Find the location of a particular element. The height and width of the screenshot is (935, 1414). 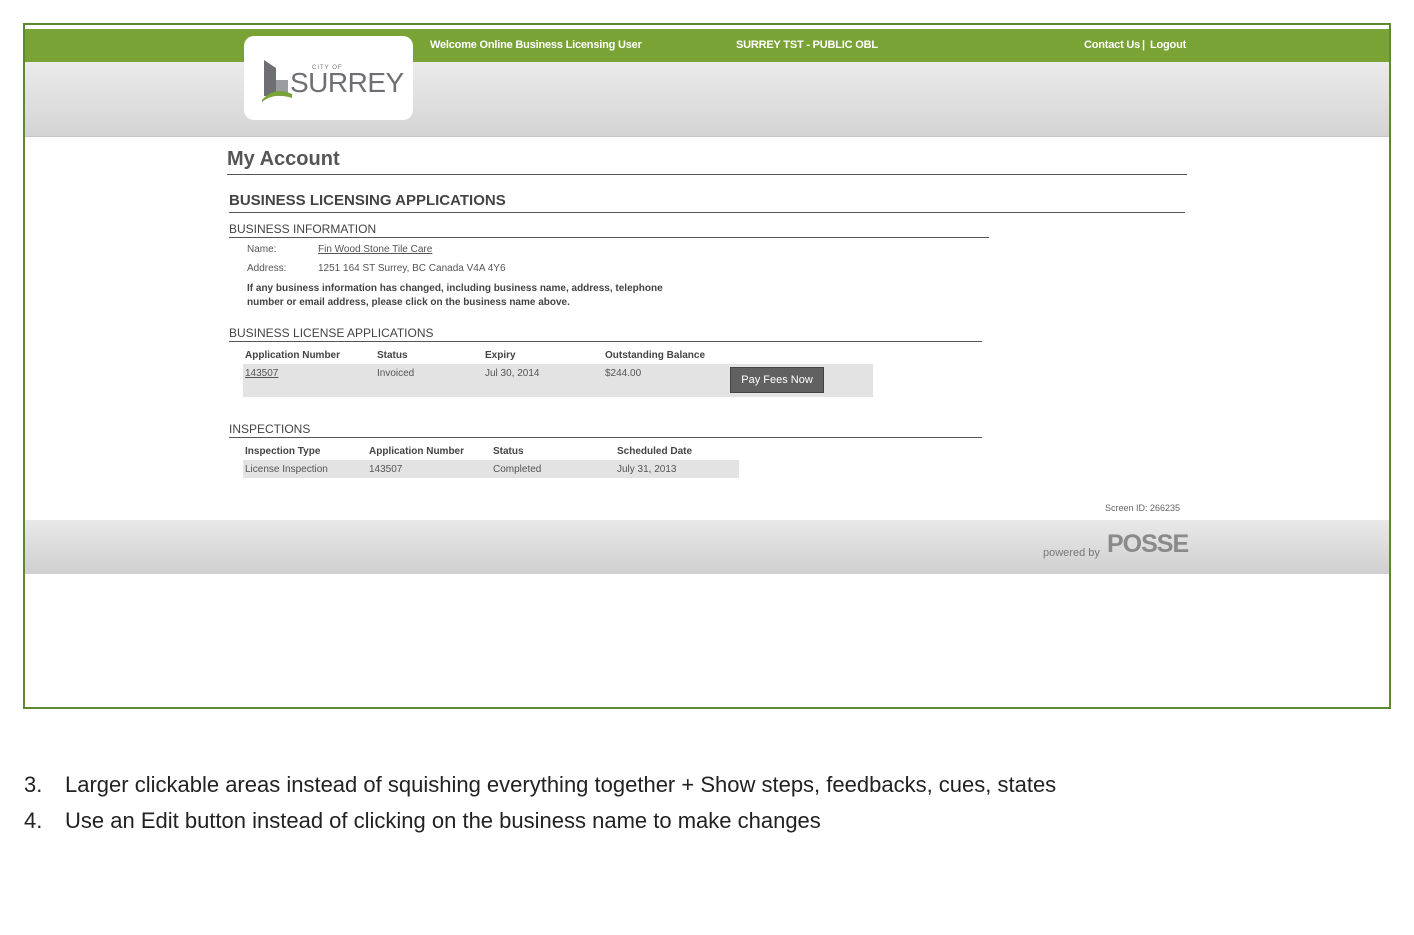

logo-wordmark: SURREY is located at coordinates (347, 82).